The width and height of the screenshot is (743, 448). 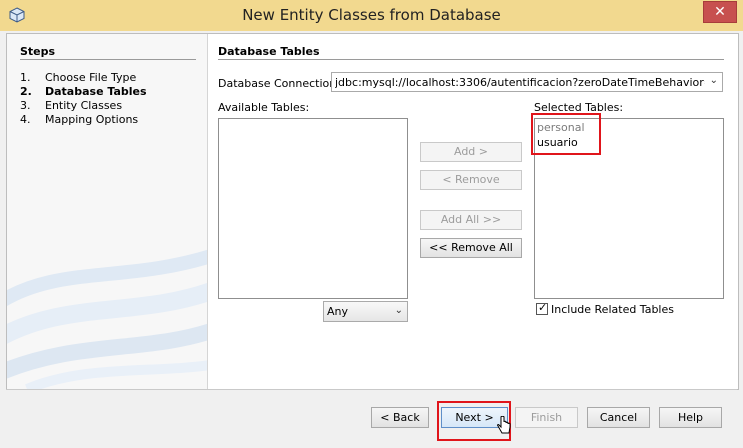 What do you see at coordinates (471, 248) in the screenshot?
I see `remove-all-button: << Remove All` at bounding box center [471, 248].